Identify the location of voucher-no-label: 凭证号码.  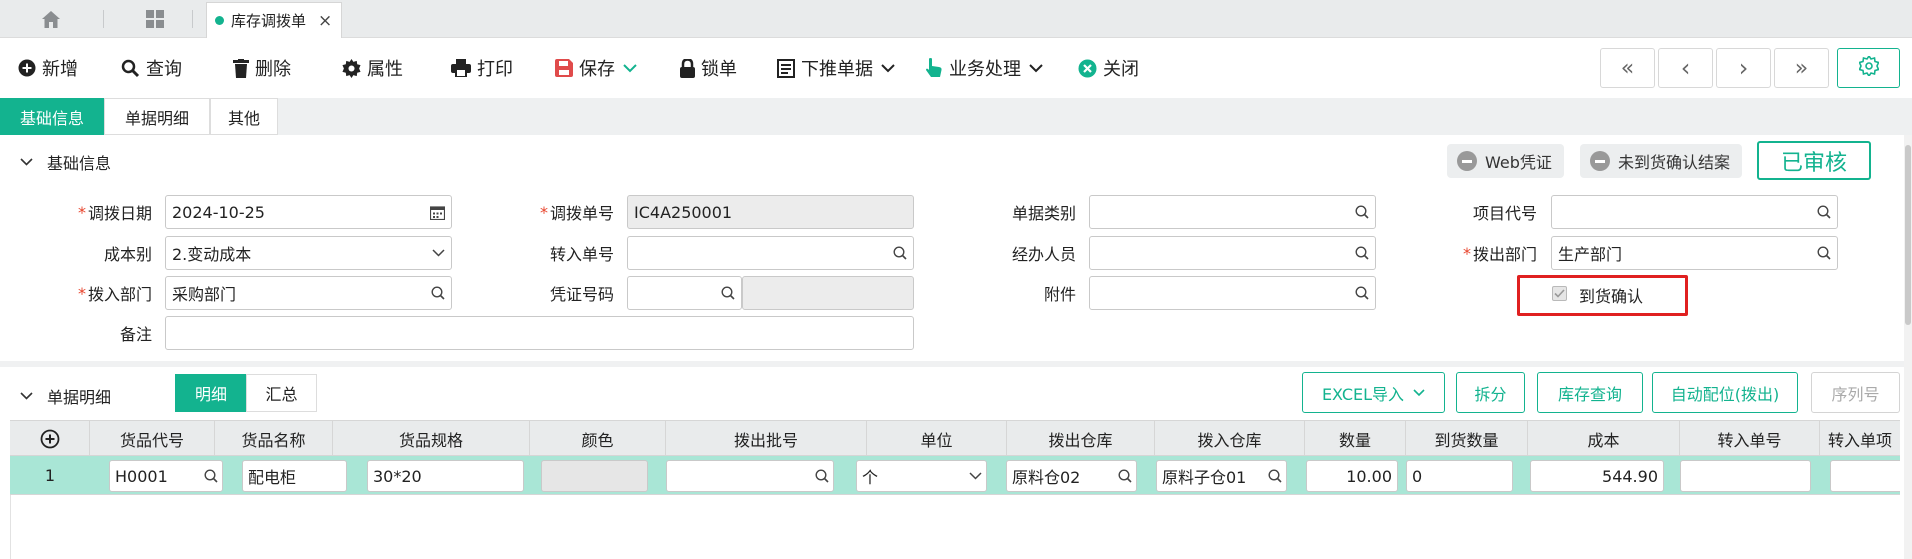
(557, 293).